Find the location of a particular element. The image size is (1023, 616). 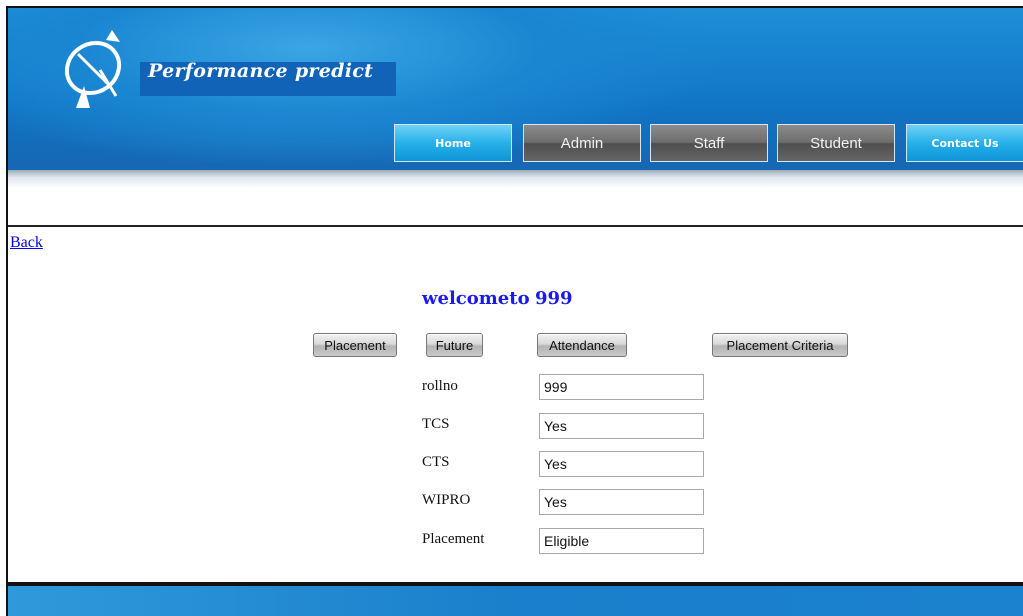

welcome-text: welcometo is located at coordinates (476, 298).